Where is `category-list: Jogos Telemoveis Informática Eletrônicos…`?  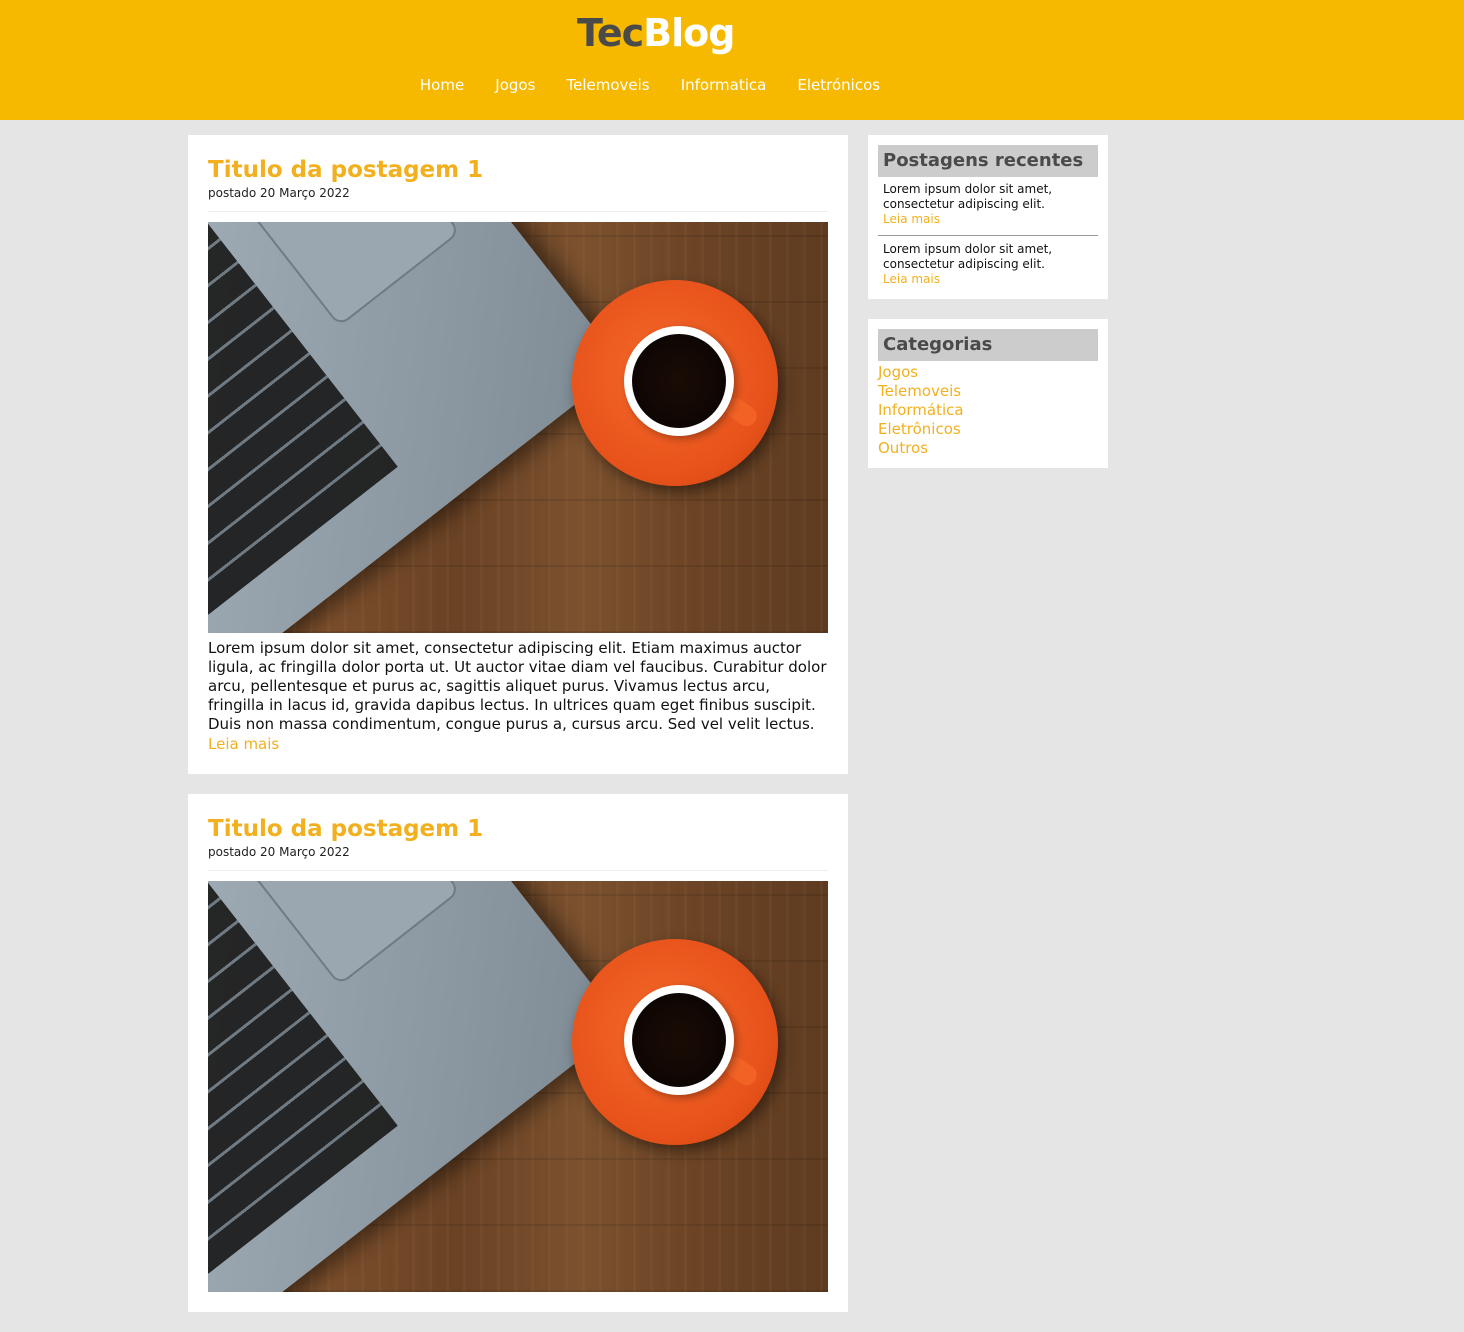
category-list: Jogos Telemoveis Informática Eletrônicos… is located at coordinates (988, 409).